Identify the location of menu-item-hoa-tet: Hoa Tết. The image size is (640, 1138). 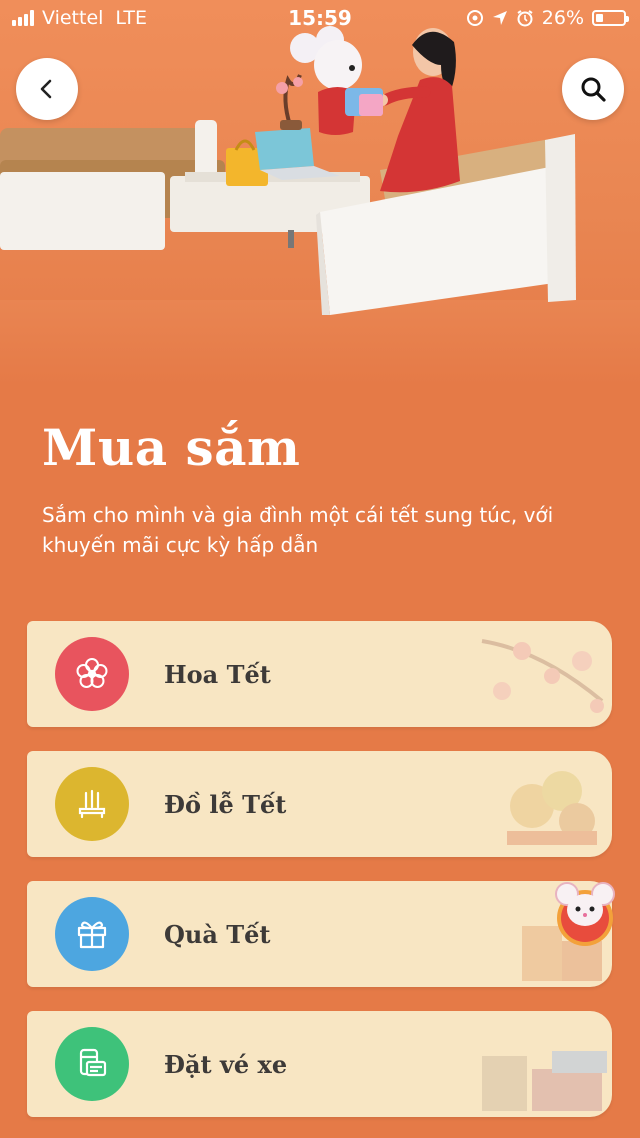
(319, 674).